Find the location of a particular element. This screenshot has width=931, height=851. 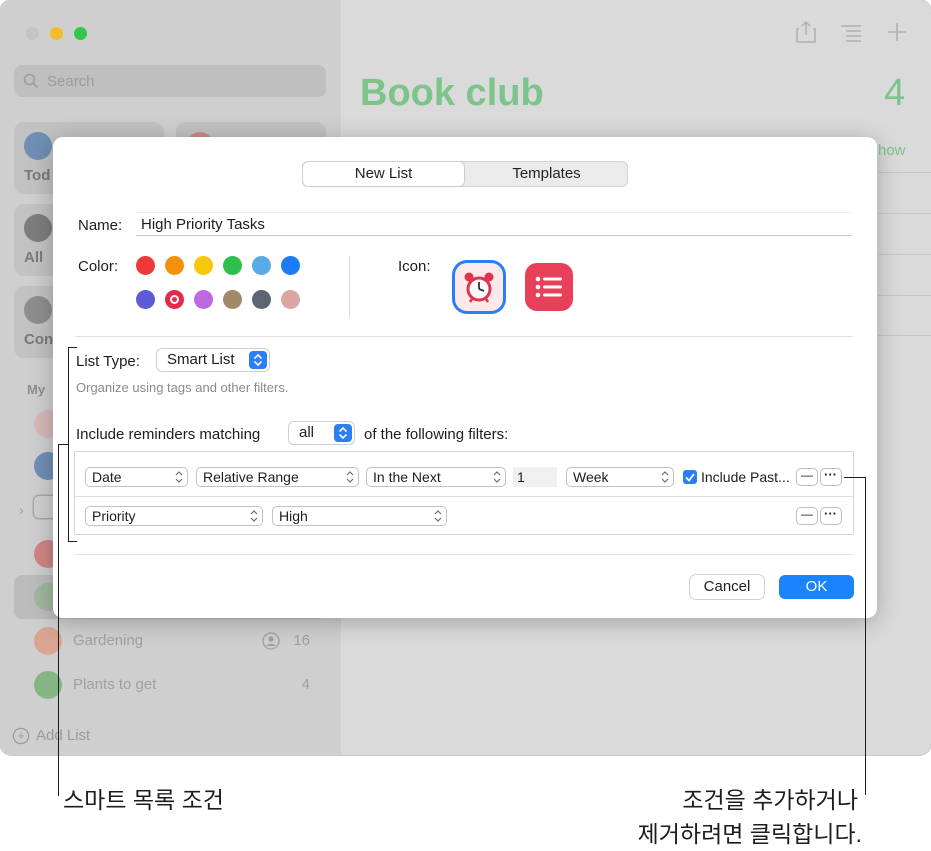

search-placeholder: Search is located at coordinates (71, 81).